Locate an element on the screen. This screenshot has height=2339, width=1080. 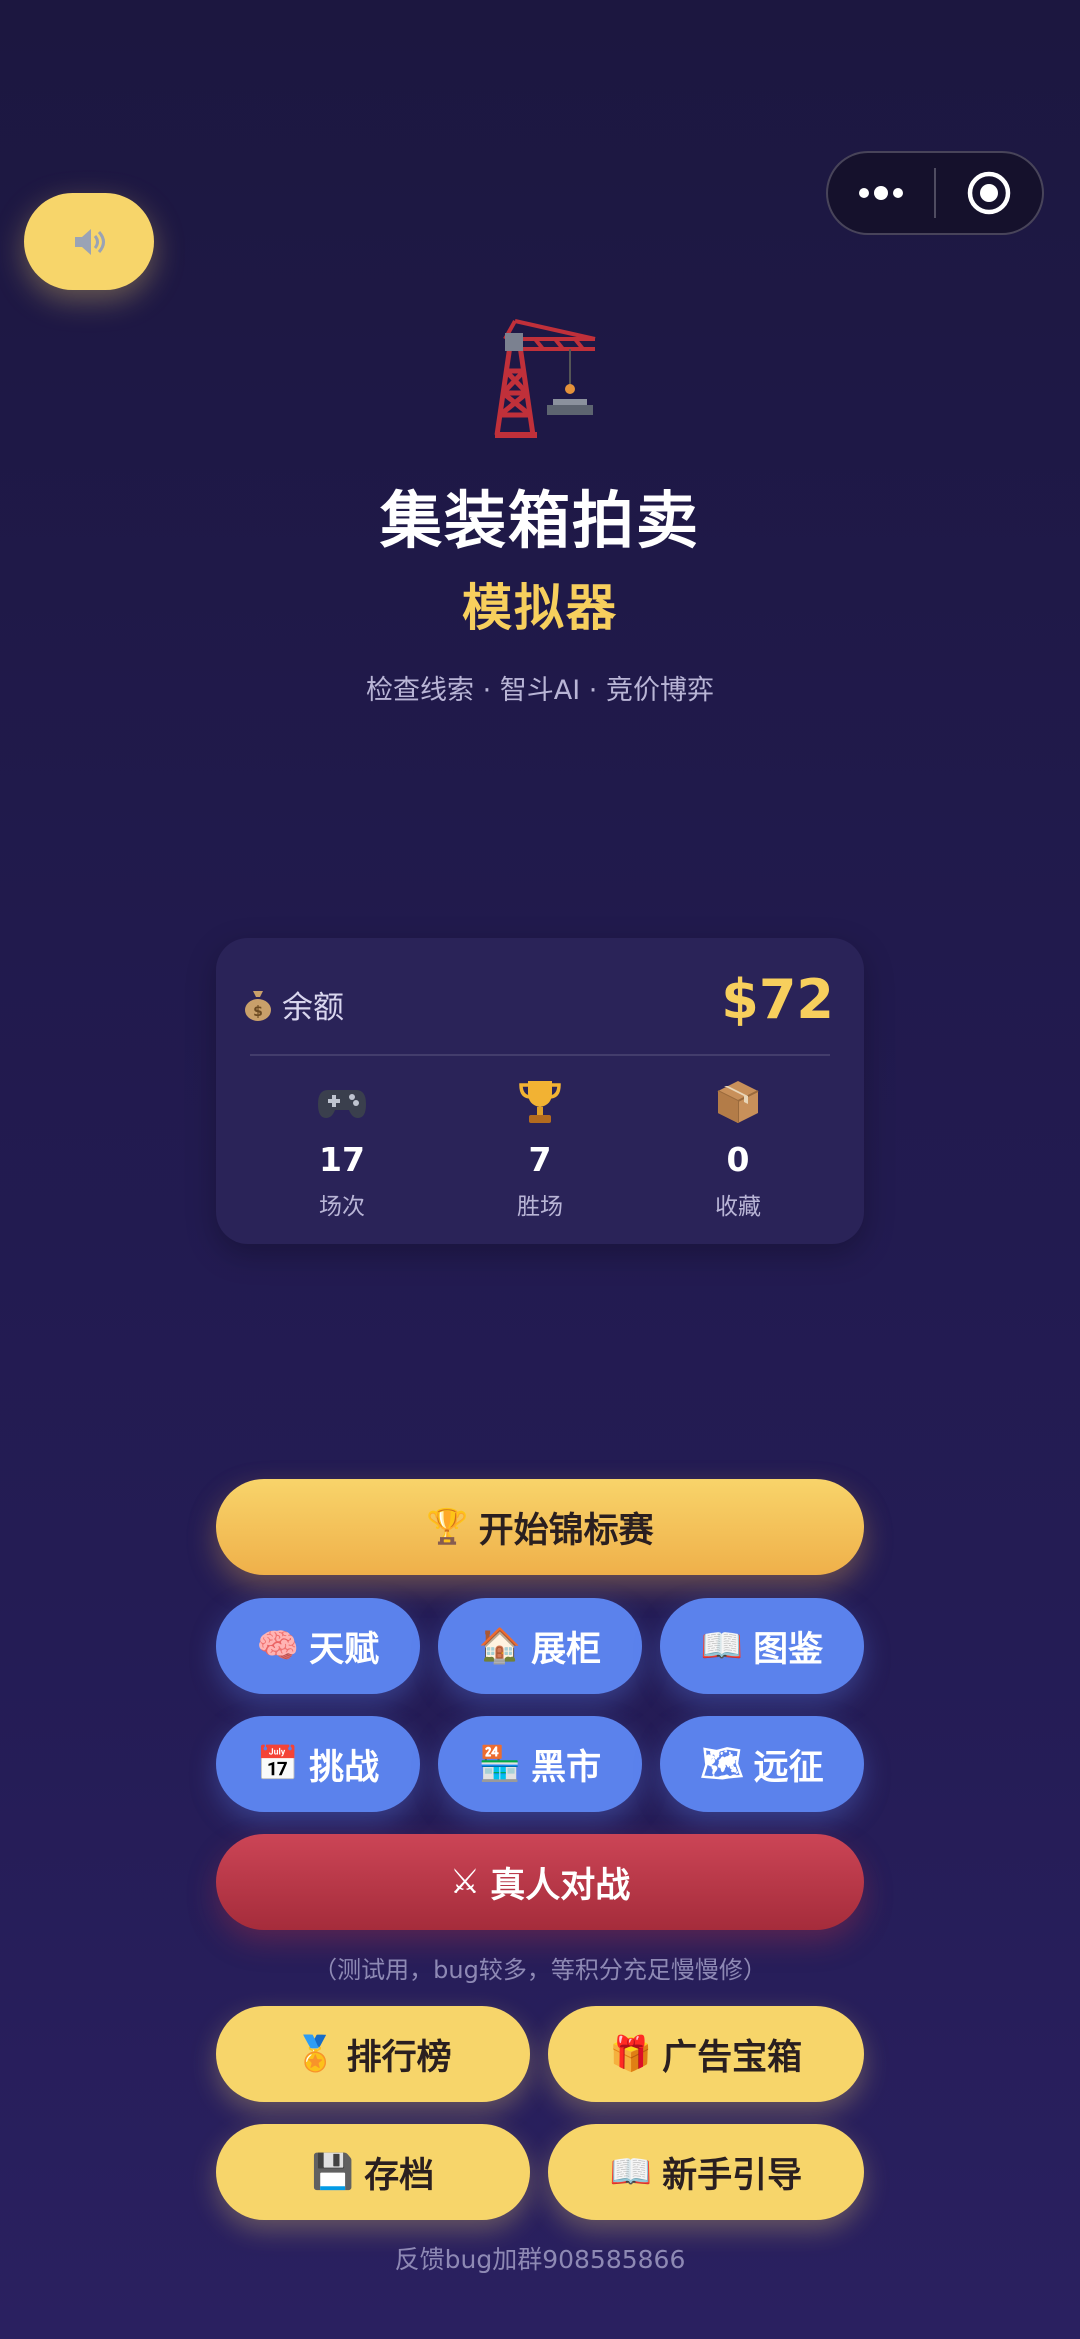
leaderboard-label: 排行榜 is located at coordinates (399, 2057).